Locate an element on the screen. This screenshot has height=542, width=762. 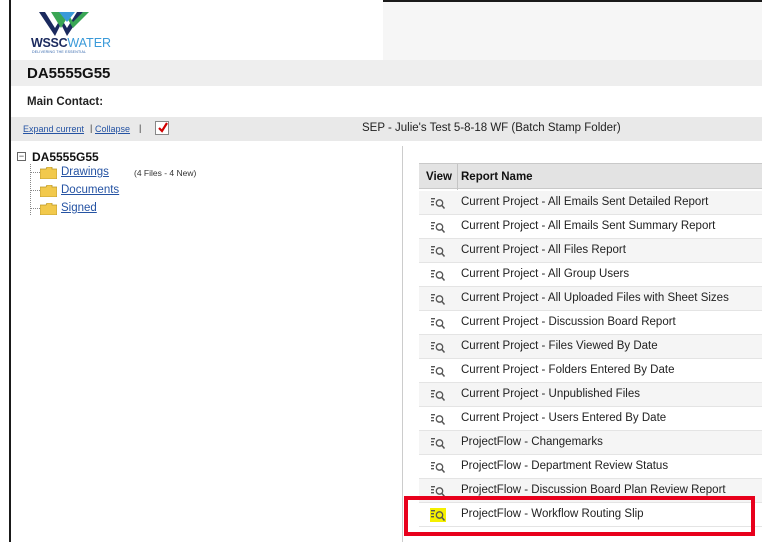
column-header-view: View is located at coordinates (439, 177).